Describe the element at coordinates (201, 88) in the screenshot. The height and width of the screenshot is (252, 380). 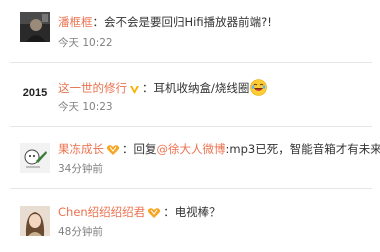
I see `comment-text: 耳机收纳盒/烧线圈` at that location.